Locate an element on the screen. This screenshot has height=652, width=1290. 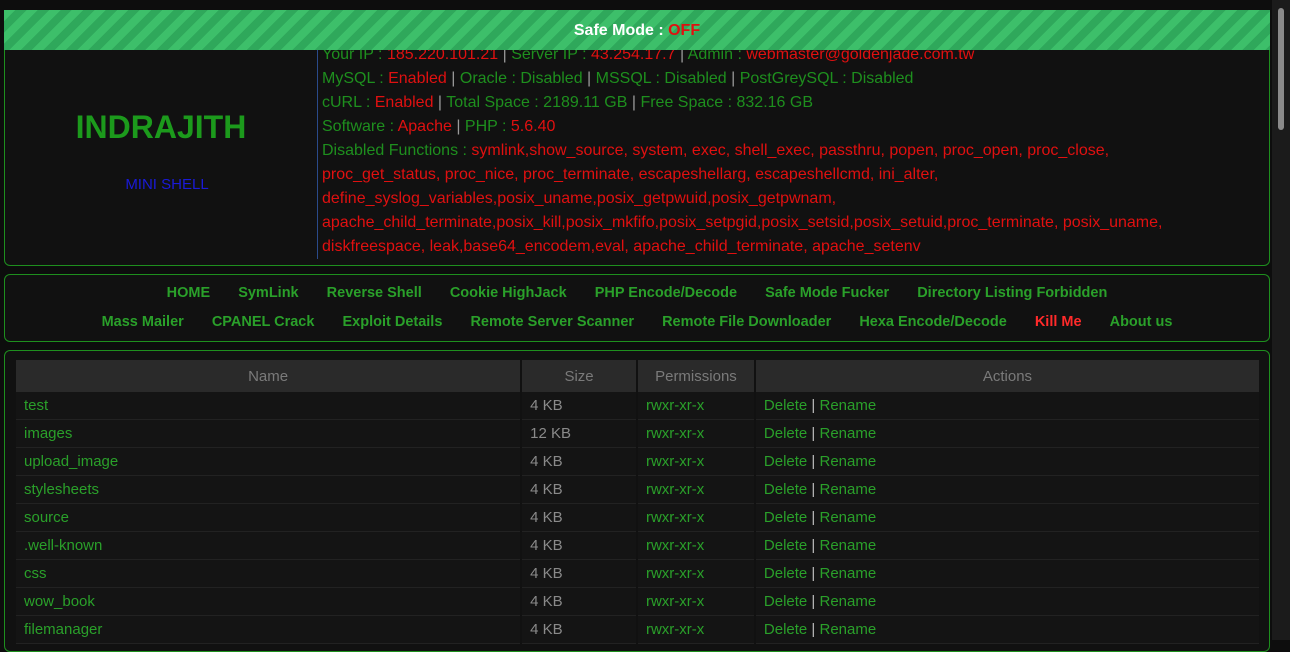
oracle-status: Oracle : Disabled is located at coordinates (521, 78).